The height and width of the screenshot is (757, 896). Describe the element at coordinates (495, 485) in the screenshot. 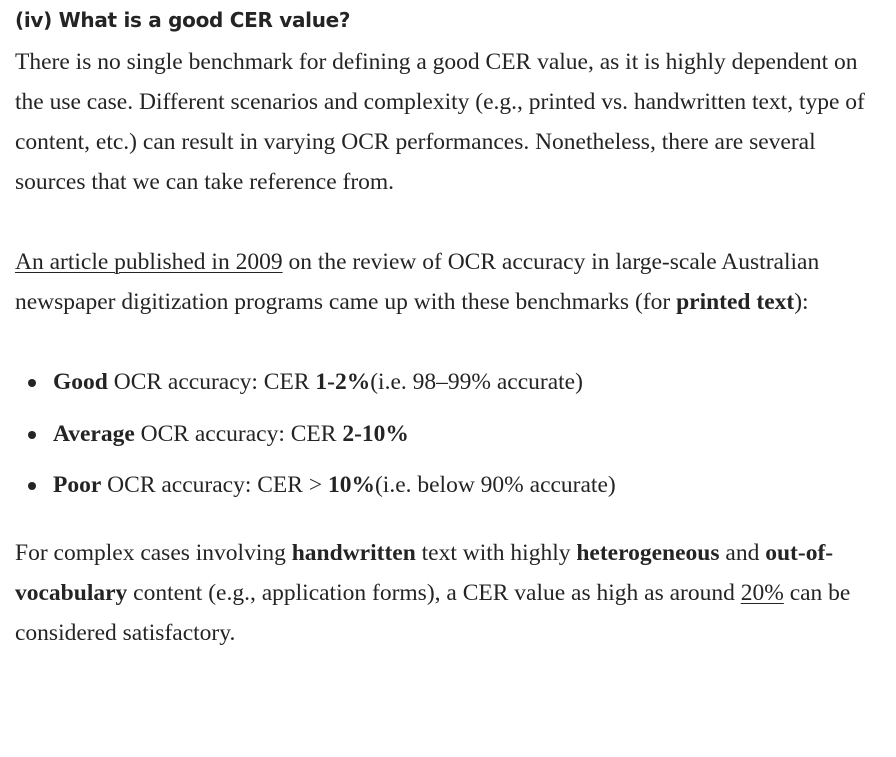

I see `benchmark-suffix: (i.e. below 90% accurate)` at that location.